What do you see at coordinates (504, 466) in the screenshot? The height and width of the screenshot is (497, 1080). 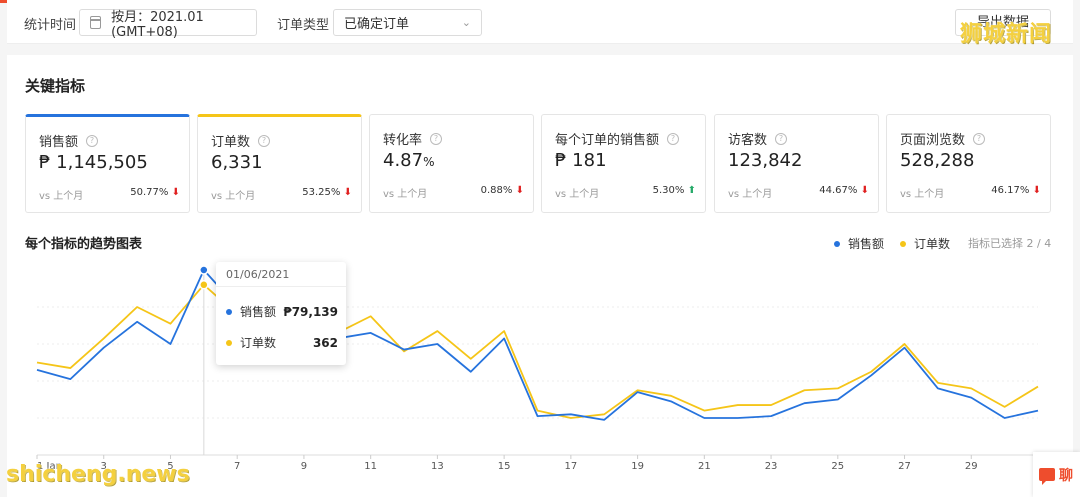 I see `x-tick-label: 15` at bounding box center [504, 466].